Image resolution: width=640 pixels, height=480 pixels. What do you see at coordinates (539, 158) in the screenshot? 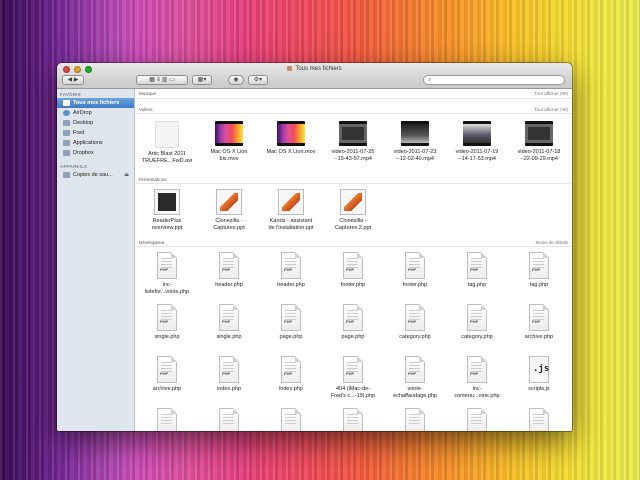
I see `file-name-line: --22-09-29.mp4` at bounding box center [539, 158].